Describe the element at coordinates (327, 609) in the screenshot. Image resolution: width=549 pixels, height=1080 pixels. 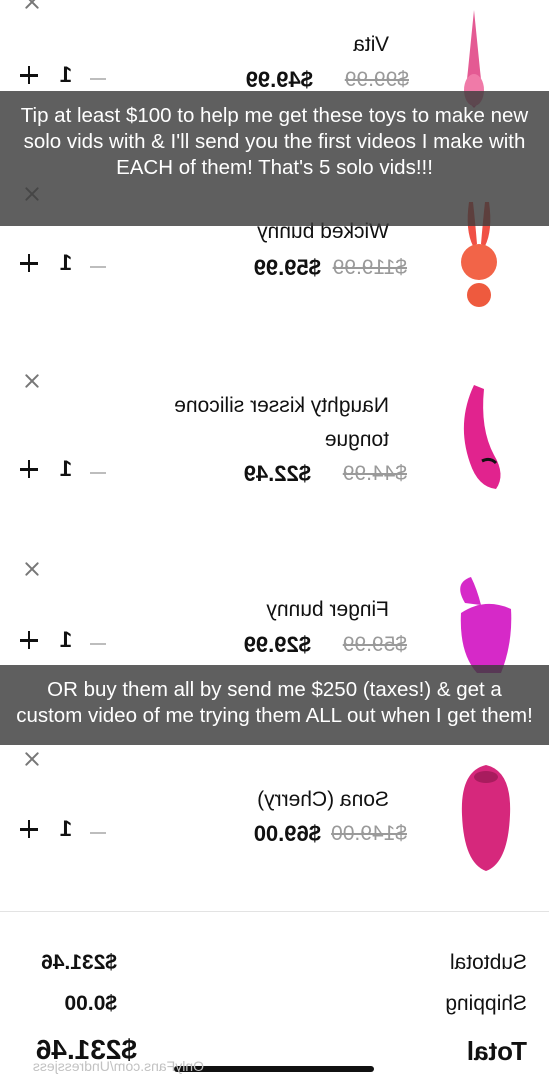
I see `item-name: Finger bunny` at that location.